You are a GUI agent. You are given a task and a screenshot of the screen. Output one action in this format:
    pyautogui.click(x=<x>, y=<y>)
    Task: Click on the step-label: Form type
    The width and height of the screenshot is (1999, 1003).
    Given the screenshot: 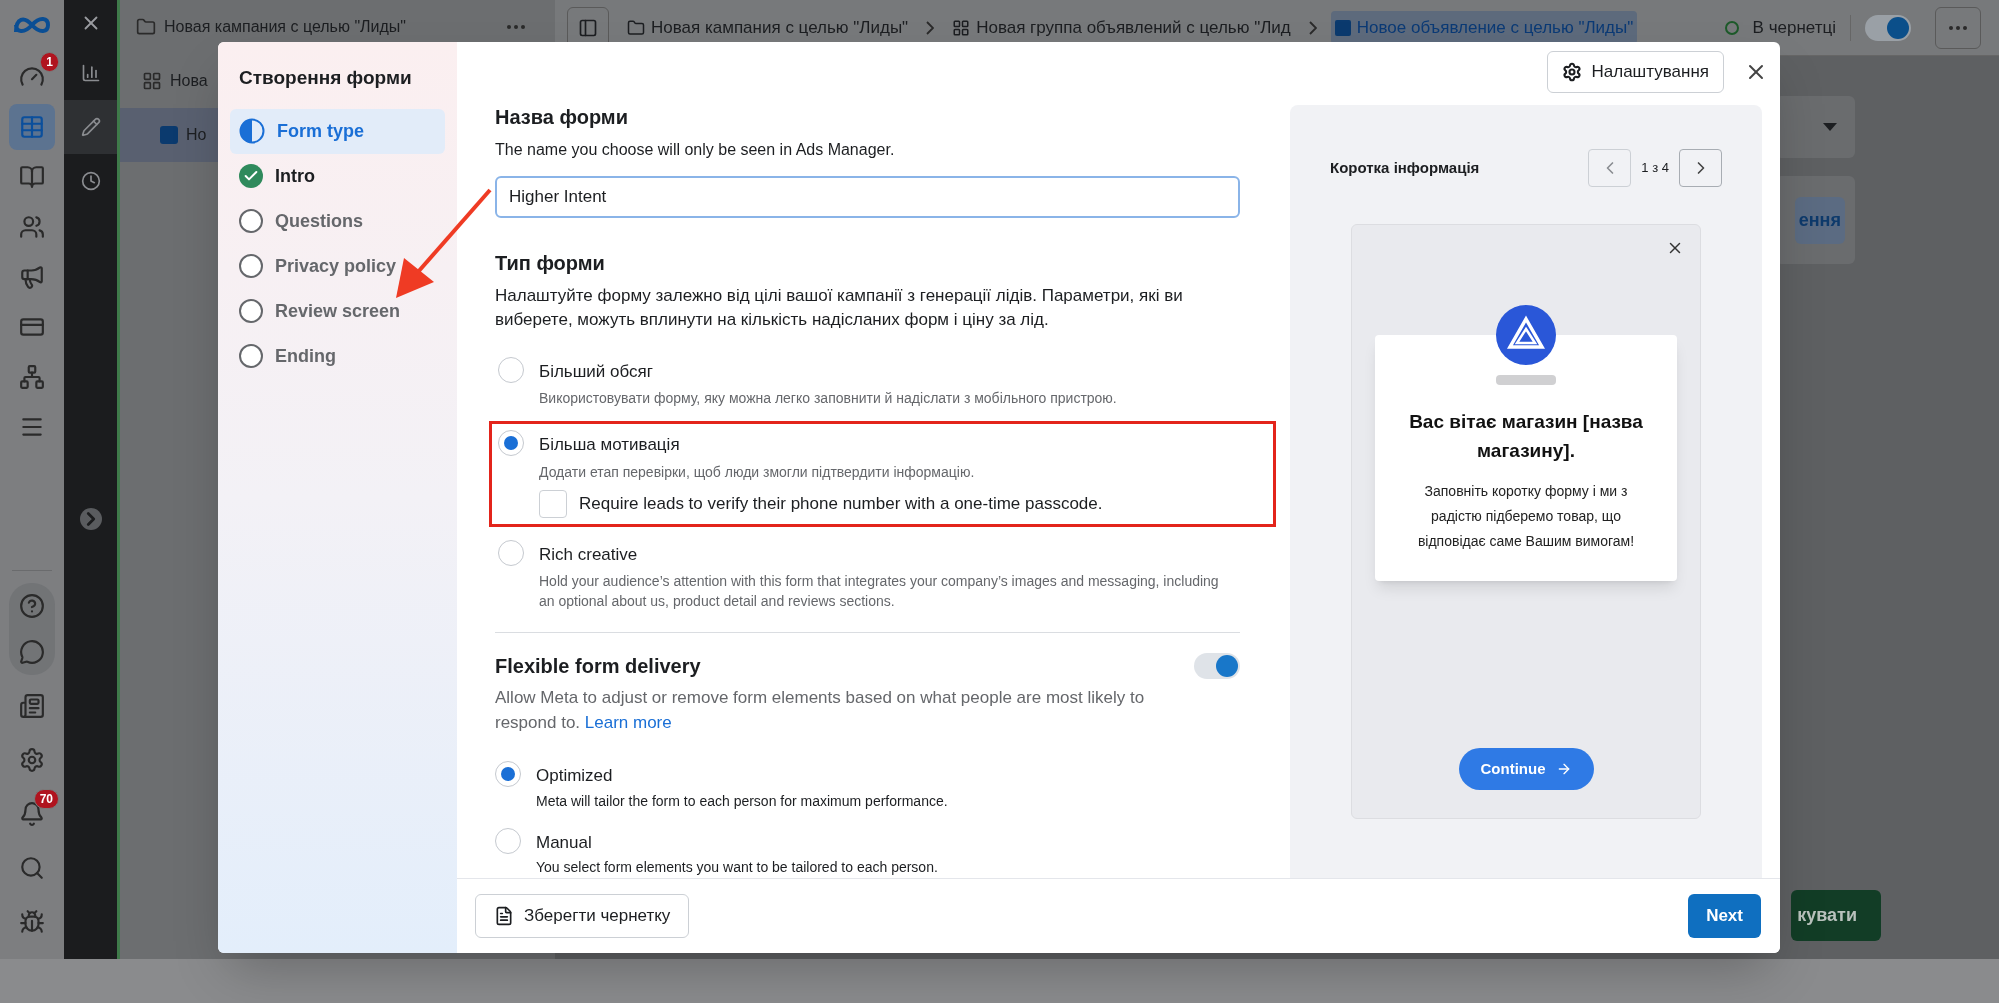 What is the action you would take?
    pyautogui.click(x=320, y=131)
    